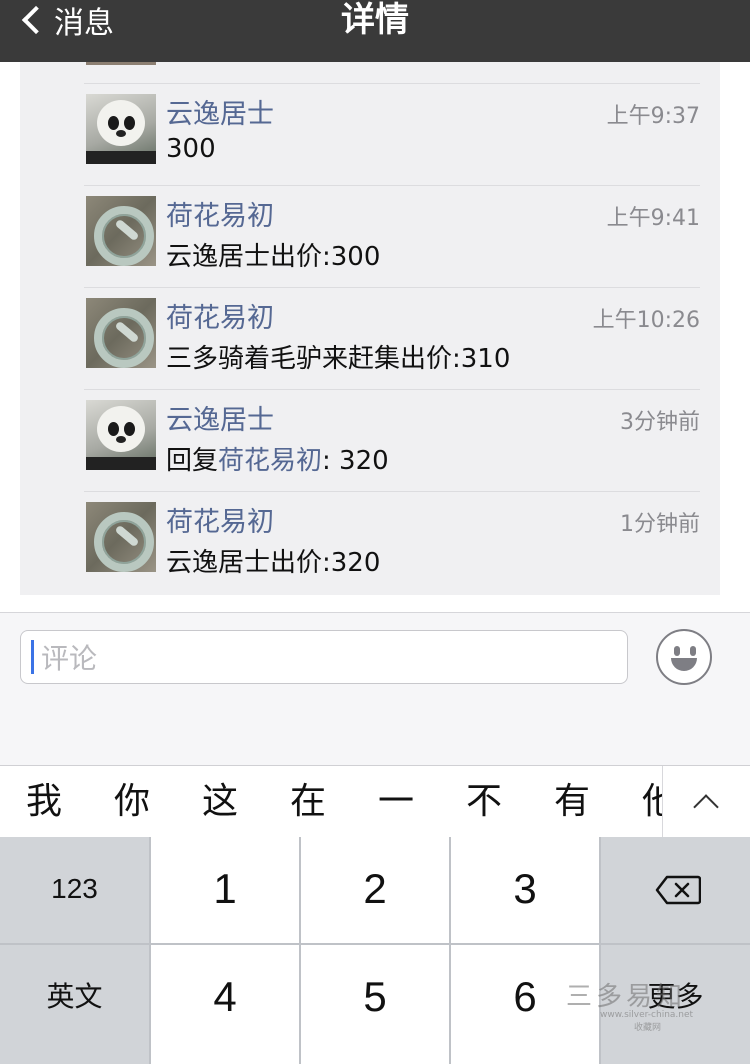 The height and width of the screenshot is (1064, 750). Describe the element at coordinates (355, 461) in the screenshot. I see `reply-content: : 320` at that location.